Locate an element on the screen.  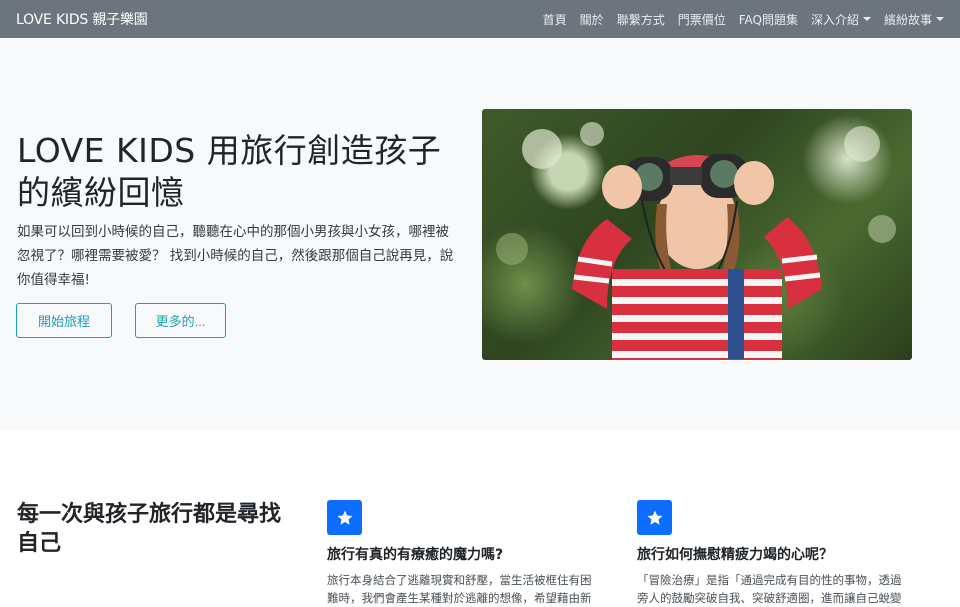
nav-dropdown-stories-label: 繽紛故事 is located at coordinates (907, 19).